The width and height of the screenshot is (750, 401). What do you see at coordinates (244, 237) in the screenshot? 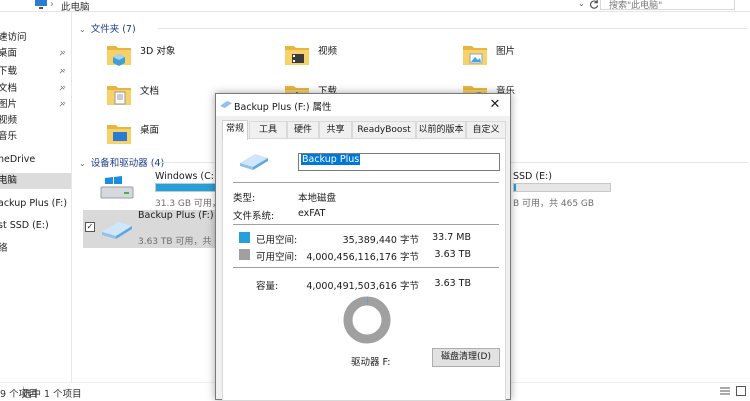
I see `used-space-swatch` at bounding box center [244, 237].